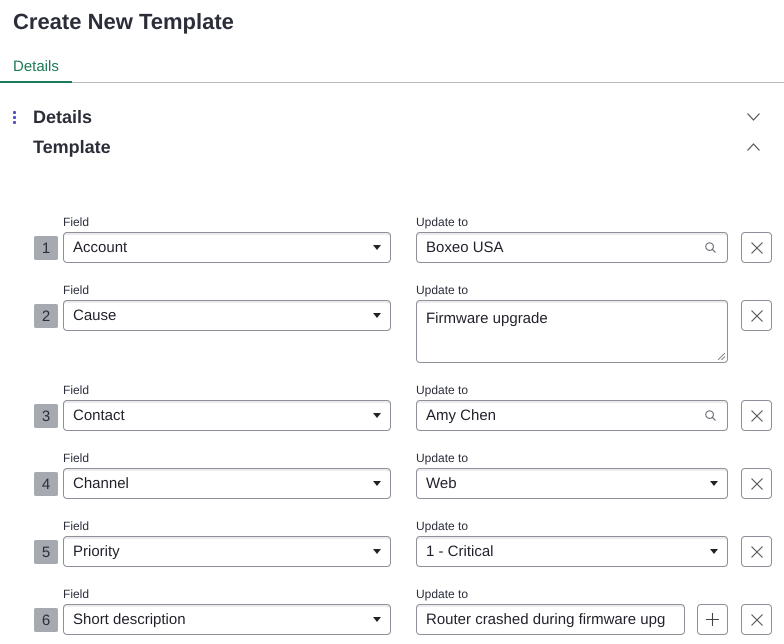 This screenshot has height=644, width=784. Describe the element at coordinates (550, 619) in the screenshot. I see `text-field: Router crashed during firmware upg` at that location.